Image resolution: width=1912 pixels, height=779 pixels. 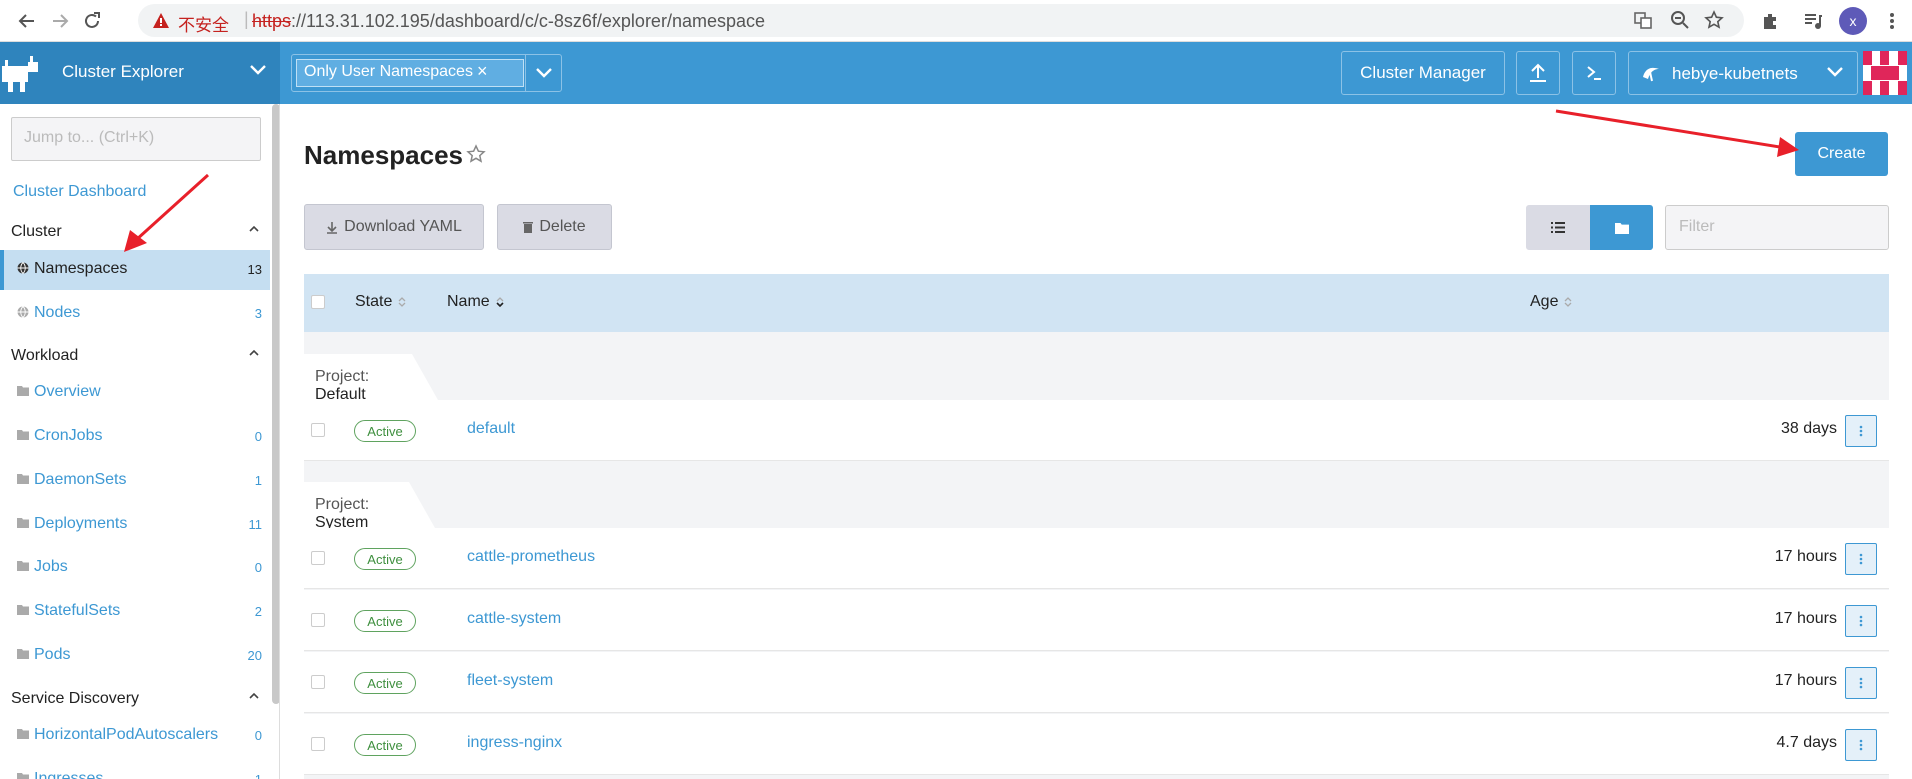 What do you see at coordinates (140, 356) in the screenshot?
I see `sidebar-group-workload: Workload` at bounding box center [140, 356].